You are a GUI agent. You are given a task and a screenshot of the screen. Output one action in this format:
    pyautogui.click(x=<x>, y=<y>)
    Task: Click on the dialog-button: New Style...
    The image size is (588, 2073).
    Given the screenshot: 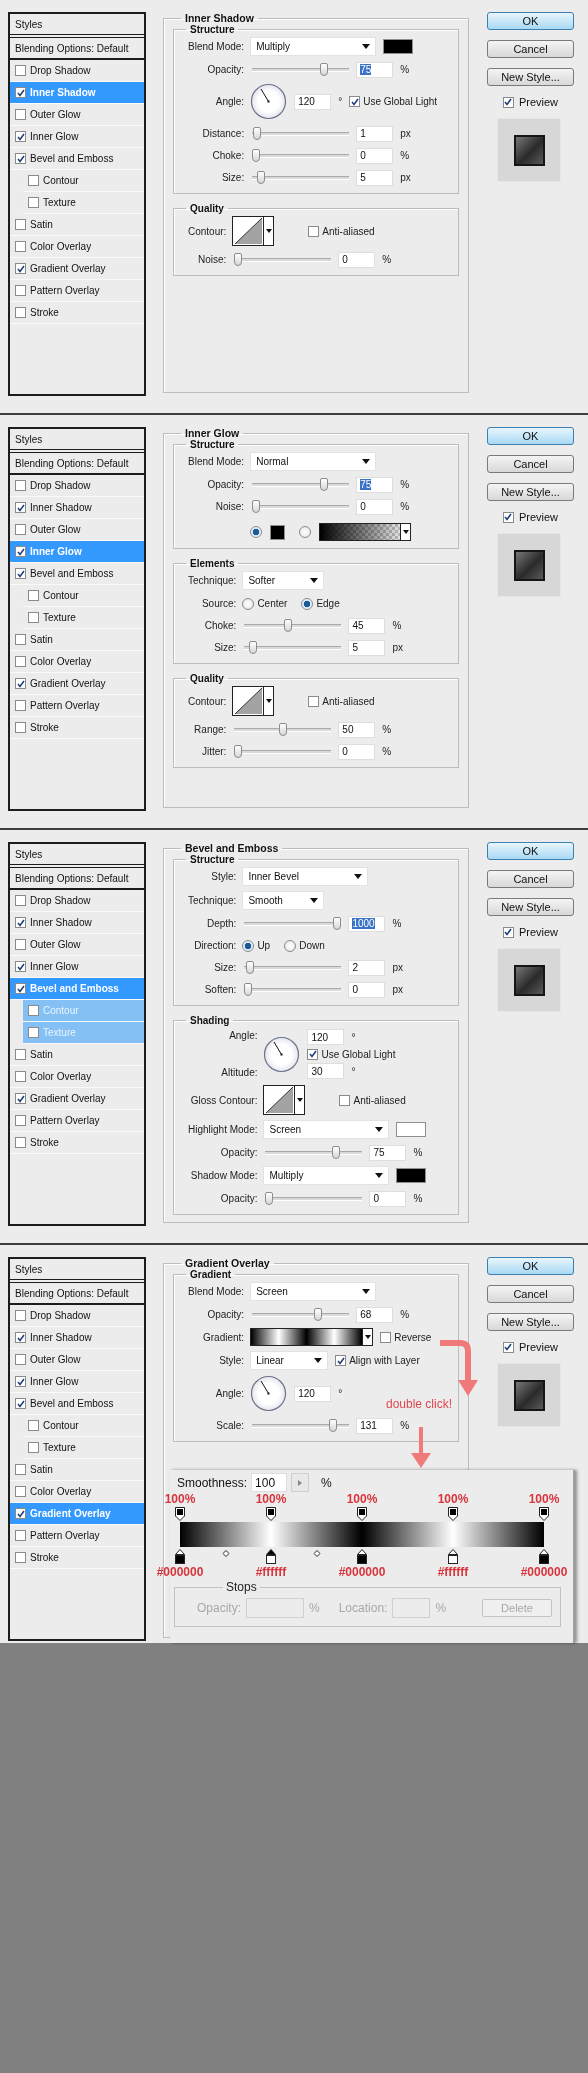 What is the action you would take?
    pyautogui.click(x=530, y=907)
    